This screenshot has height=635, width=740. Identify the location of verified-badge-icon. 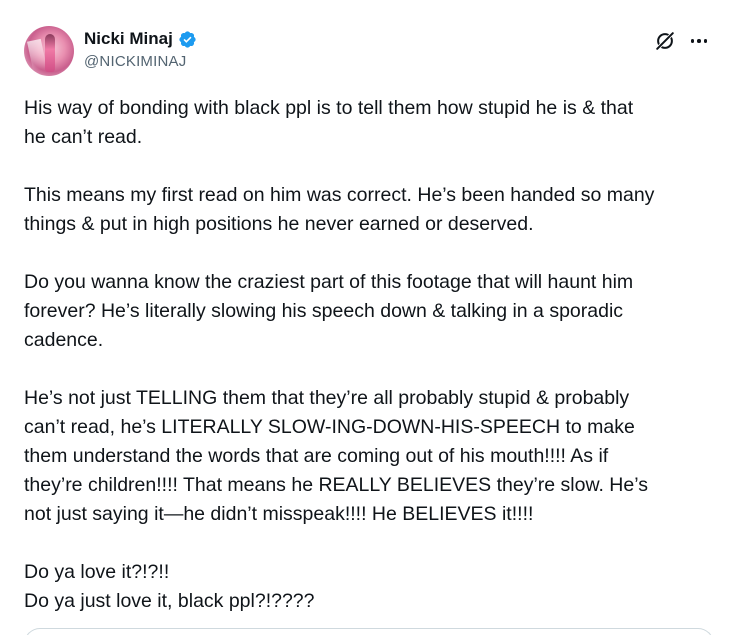
(187, 39).